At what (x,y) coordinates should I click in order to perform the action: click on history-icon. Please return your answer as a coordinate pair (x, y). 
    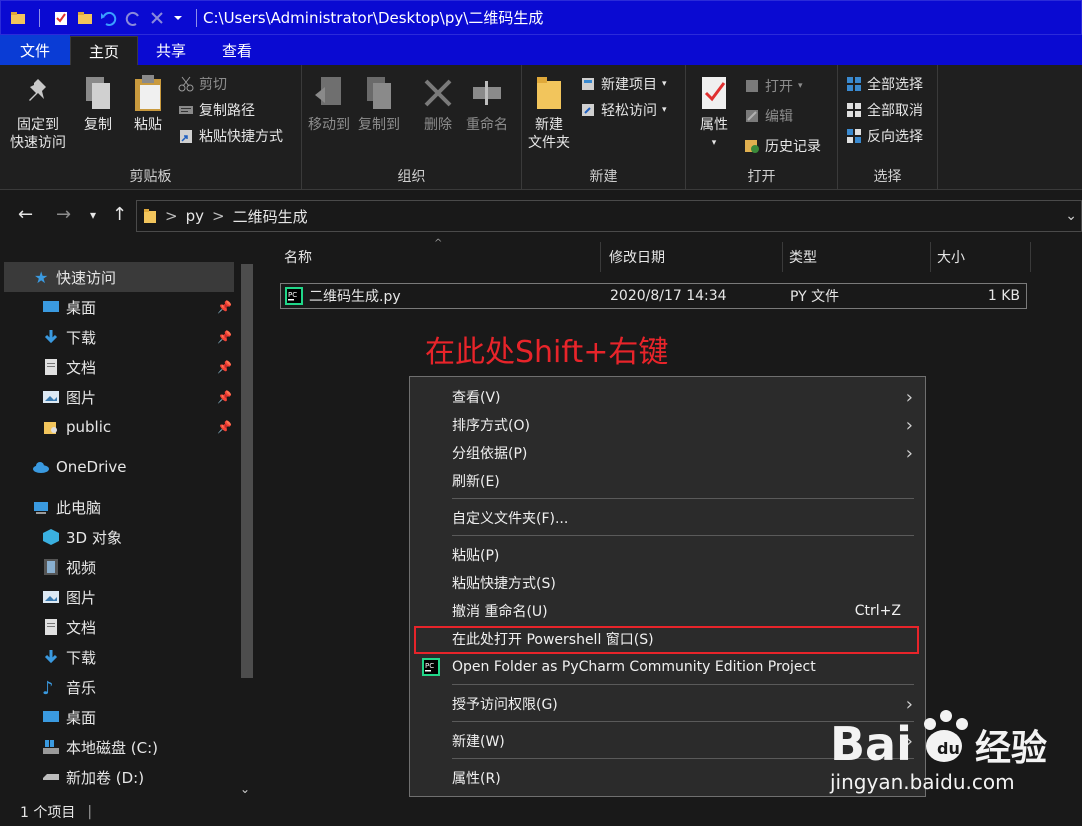
    Looking at the image, I should click on (752, 146).